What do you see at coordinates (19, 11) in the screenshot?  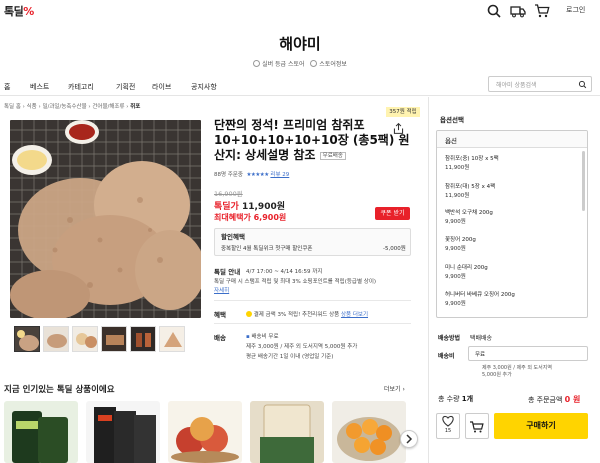 I see `tokdeal-logo: 톡딜%` at bounding box center [19, 11].